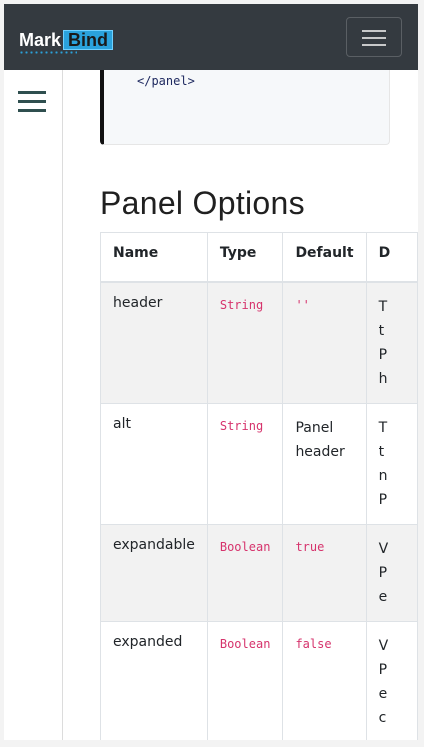 The width and height of the screenshot is (424, 747). I want to click on markbind-logo: Mark Bind, so click(66, 42).